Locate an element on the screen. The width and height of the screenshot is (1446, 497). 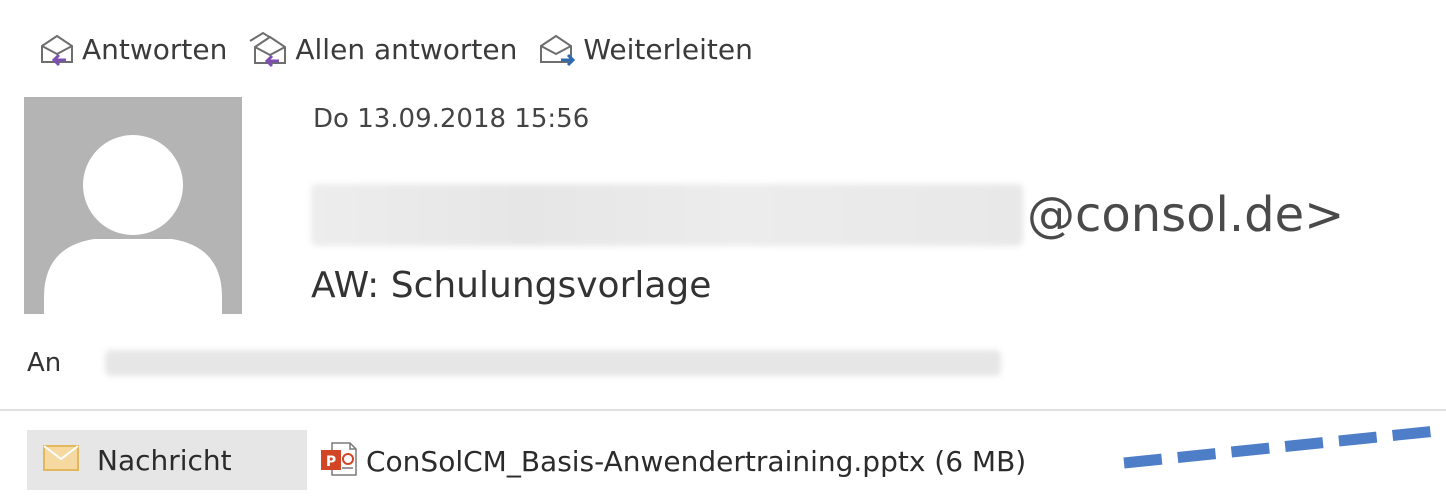
redacted-recipients is located at coordinates (553, 363).